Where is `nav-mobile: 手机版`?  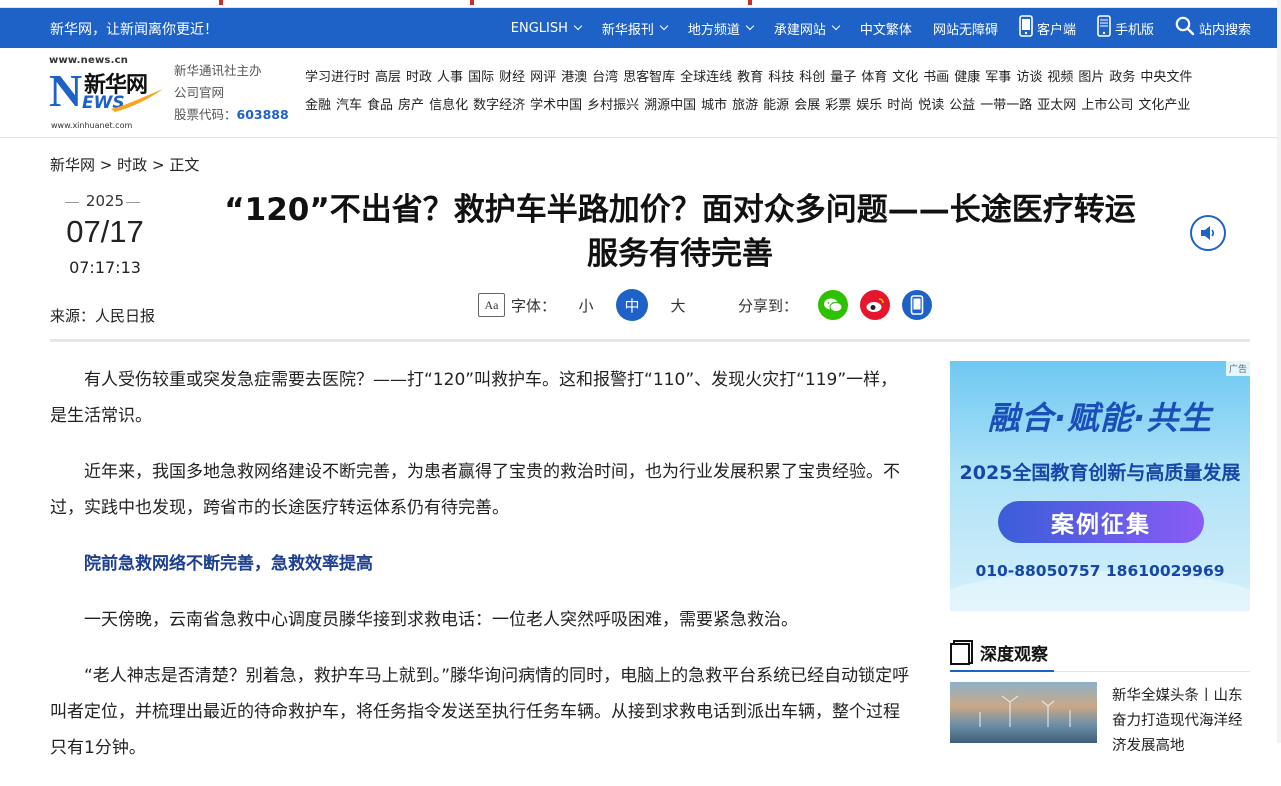
nav-mobile: 手机版 is located at coordinates (1125, 28).